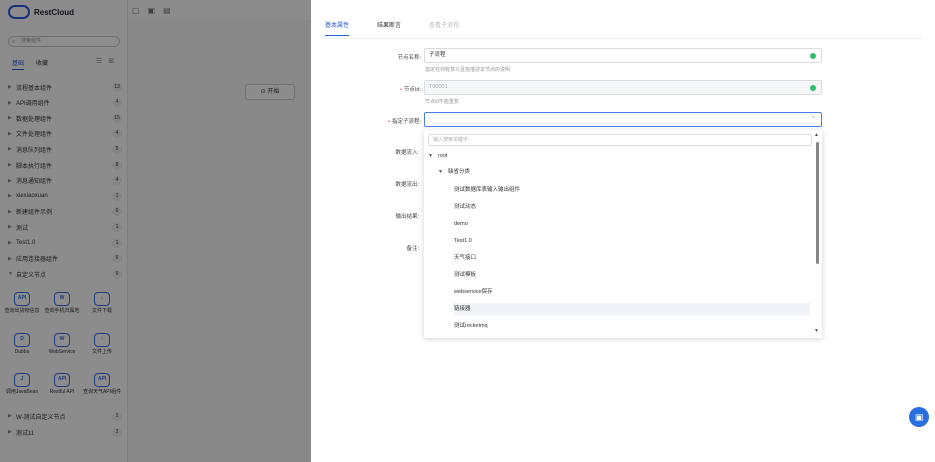 This screenshot has width=935, height=462. I want to click on tree-leaf-item: 天气接口, so click(465, 258).